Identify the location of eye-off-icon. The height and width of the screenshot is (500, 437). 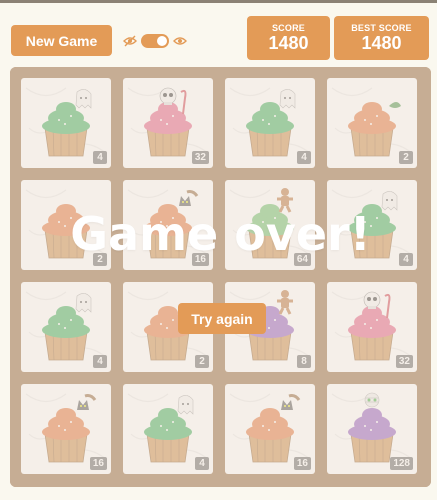
(130, 41).